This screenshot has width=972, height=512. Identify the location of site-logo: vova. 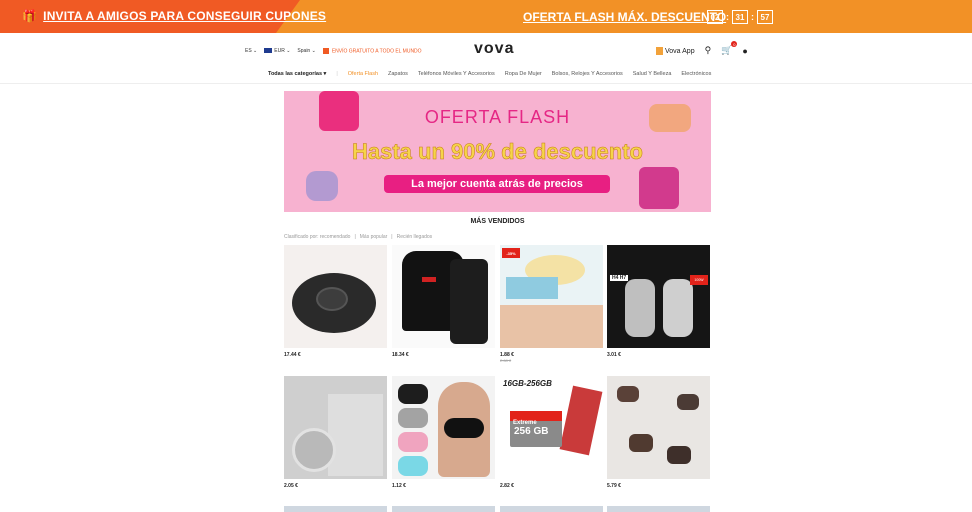
(494, 49).